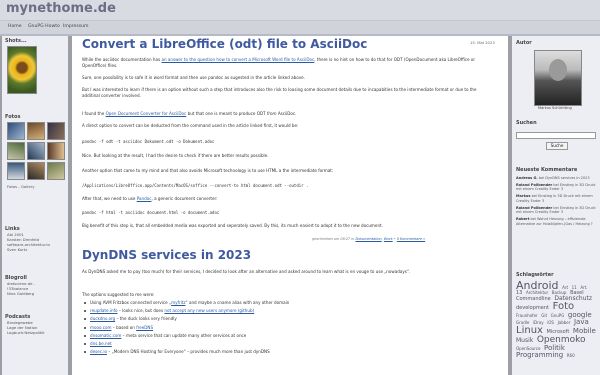 This screenshot has height=375, width=600. Describe the element at coordinates (144, 198) in the screenshot. I see `pandoc-link: Pandoc` at that location.